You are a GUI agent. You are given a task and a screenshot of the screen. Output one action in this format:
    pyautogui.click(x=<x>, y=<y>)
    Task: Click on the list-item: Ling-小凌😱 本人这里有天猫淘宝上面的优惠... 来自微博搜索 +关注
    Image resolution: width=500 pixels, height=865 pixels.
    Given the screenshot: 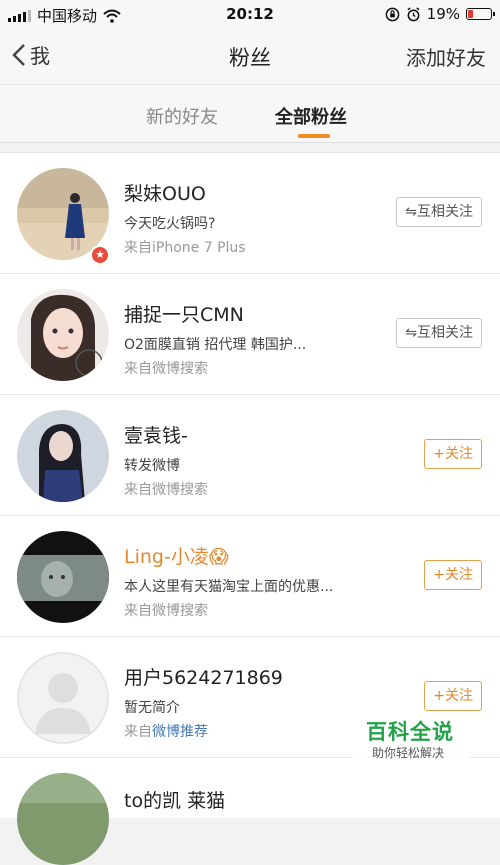 What is the action you would take?
    pyautogui.click(x=250, y=576)
    